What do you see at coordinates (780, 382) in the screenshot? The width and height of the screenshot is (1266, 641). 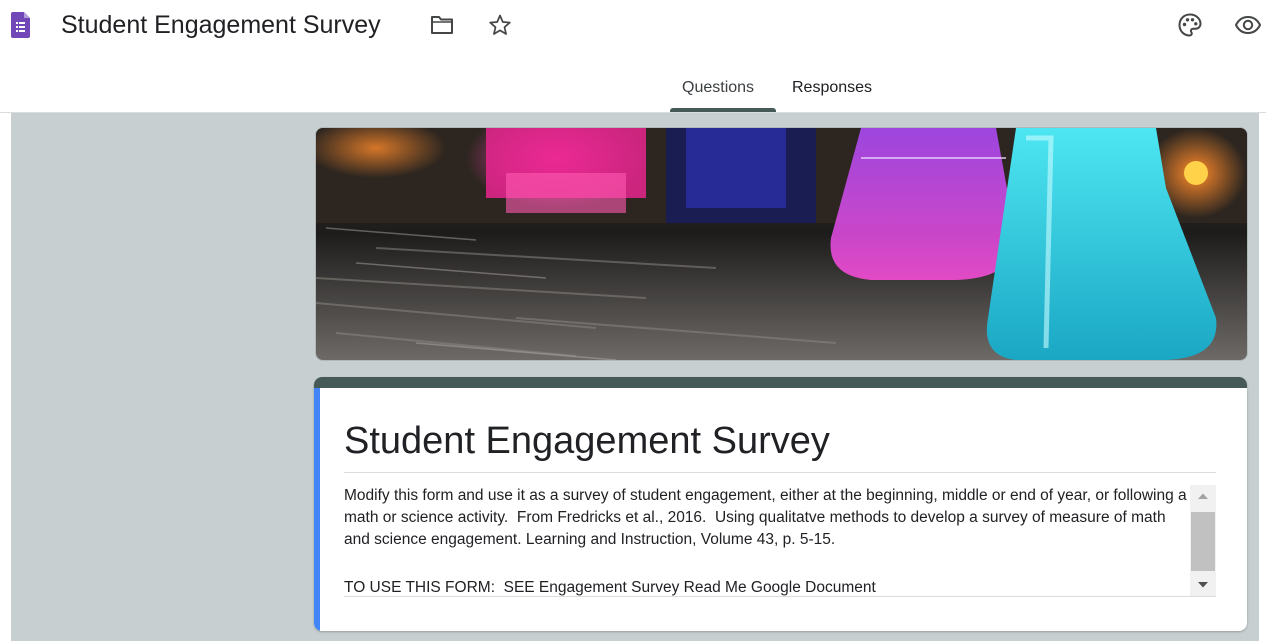 I see `theme-color-bar` at bounding box center [780, 382].